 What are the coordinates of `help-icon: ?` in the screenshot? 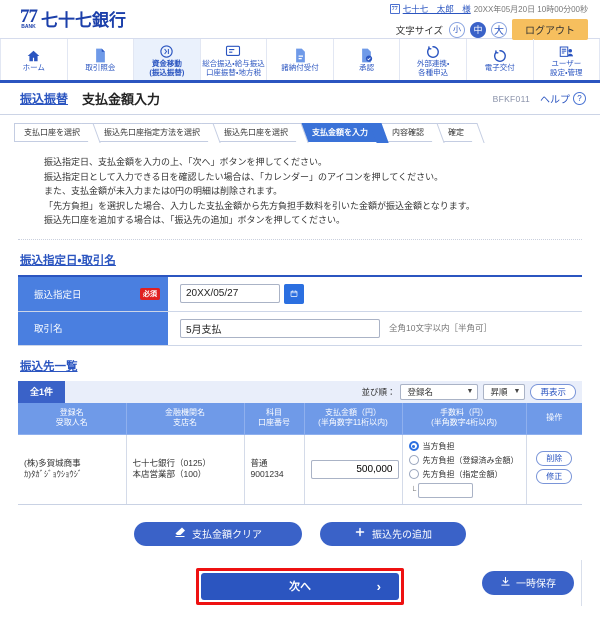 It's located at (579, 98).